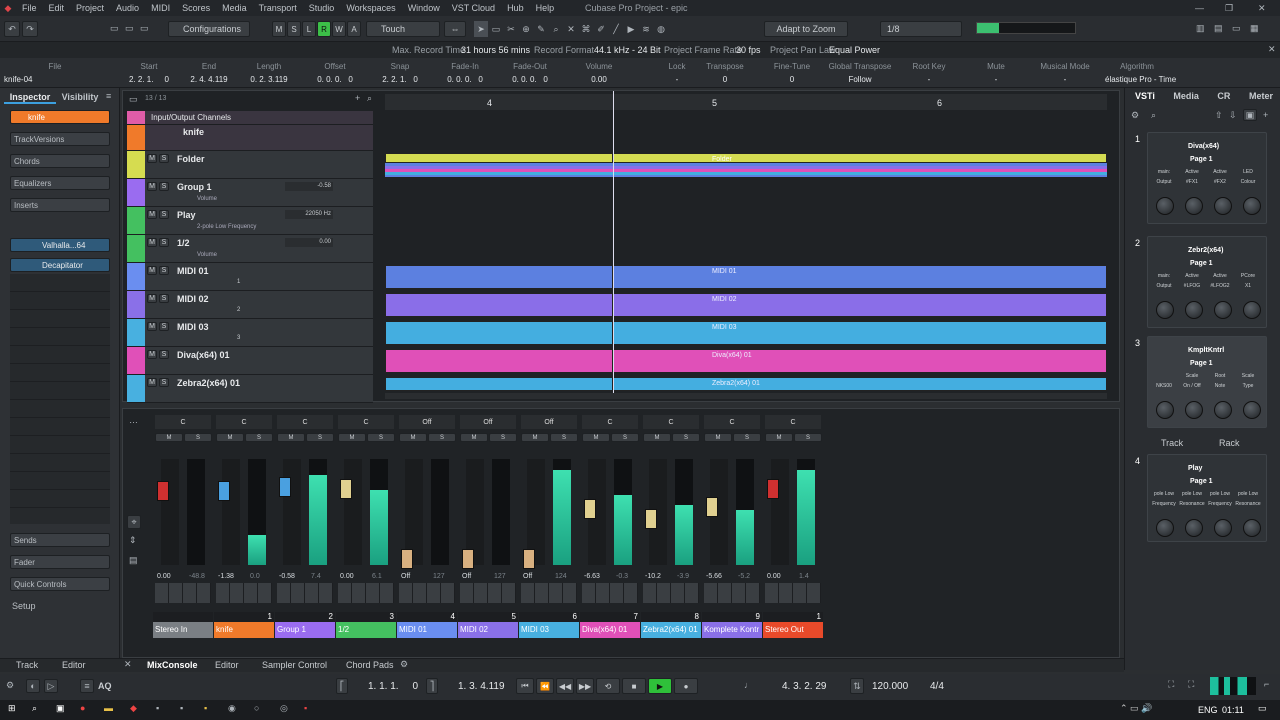 This screenshot has width=1280, height=720. I want to click on tempo-track-icon: ⇅, so click(857, 686).